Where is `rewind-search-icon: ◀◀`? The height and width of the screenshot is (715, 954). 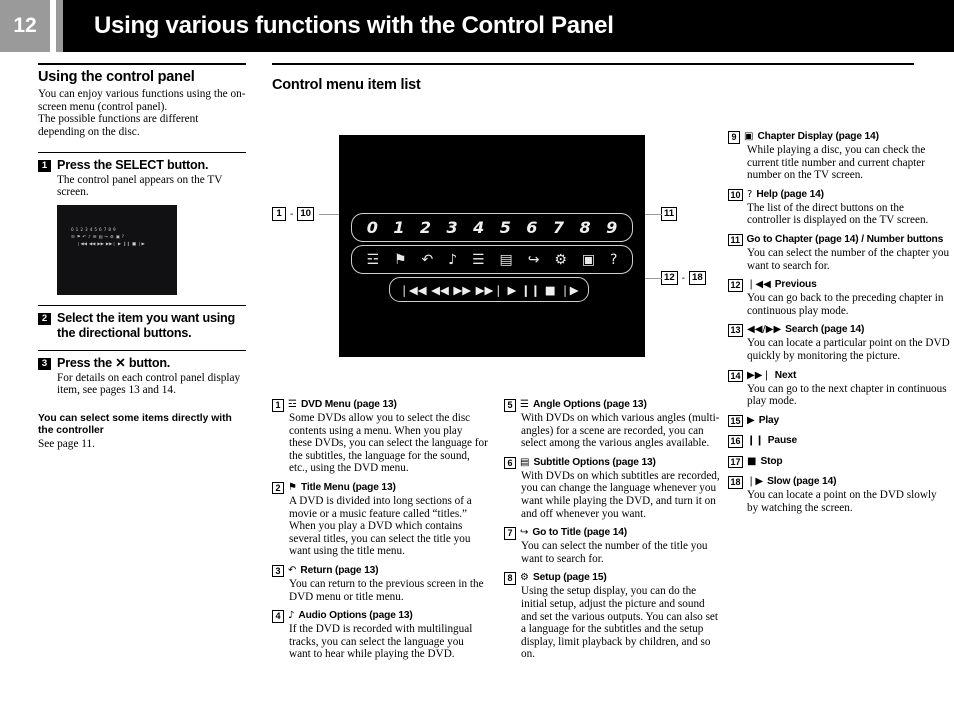
rewind-search-icon: ◀◀ is located at coordinates (440, 290).